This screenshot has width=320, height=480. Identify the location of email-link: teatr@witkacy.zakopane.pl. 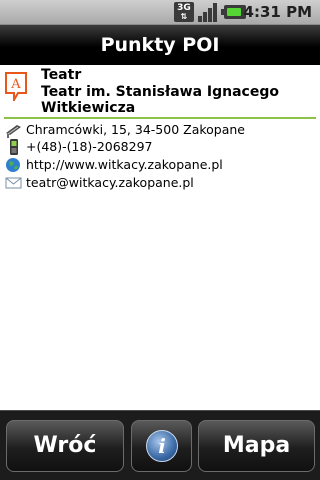
(110, 183).